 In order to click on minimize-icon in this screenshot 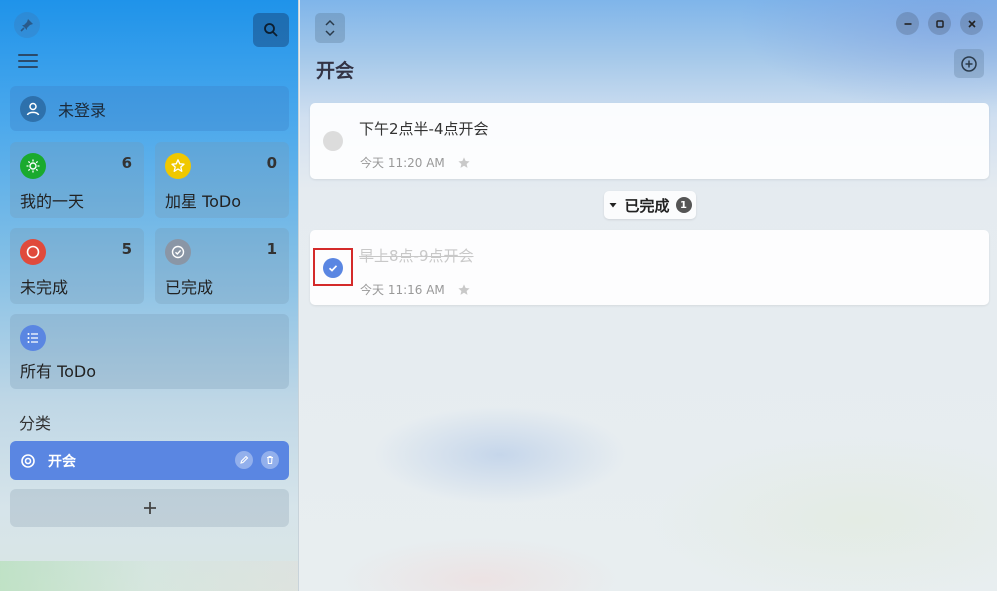, I will do `click(907, 23)`.